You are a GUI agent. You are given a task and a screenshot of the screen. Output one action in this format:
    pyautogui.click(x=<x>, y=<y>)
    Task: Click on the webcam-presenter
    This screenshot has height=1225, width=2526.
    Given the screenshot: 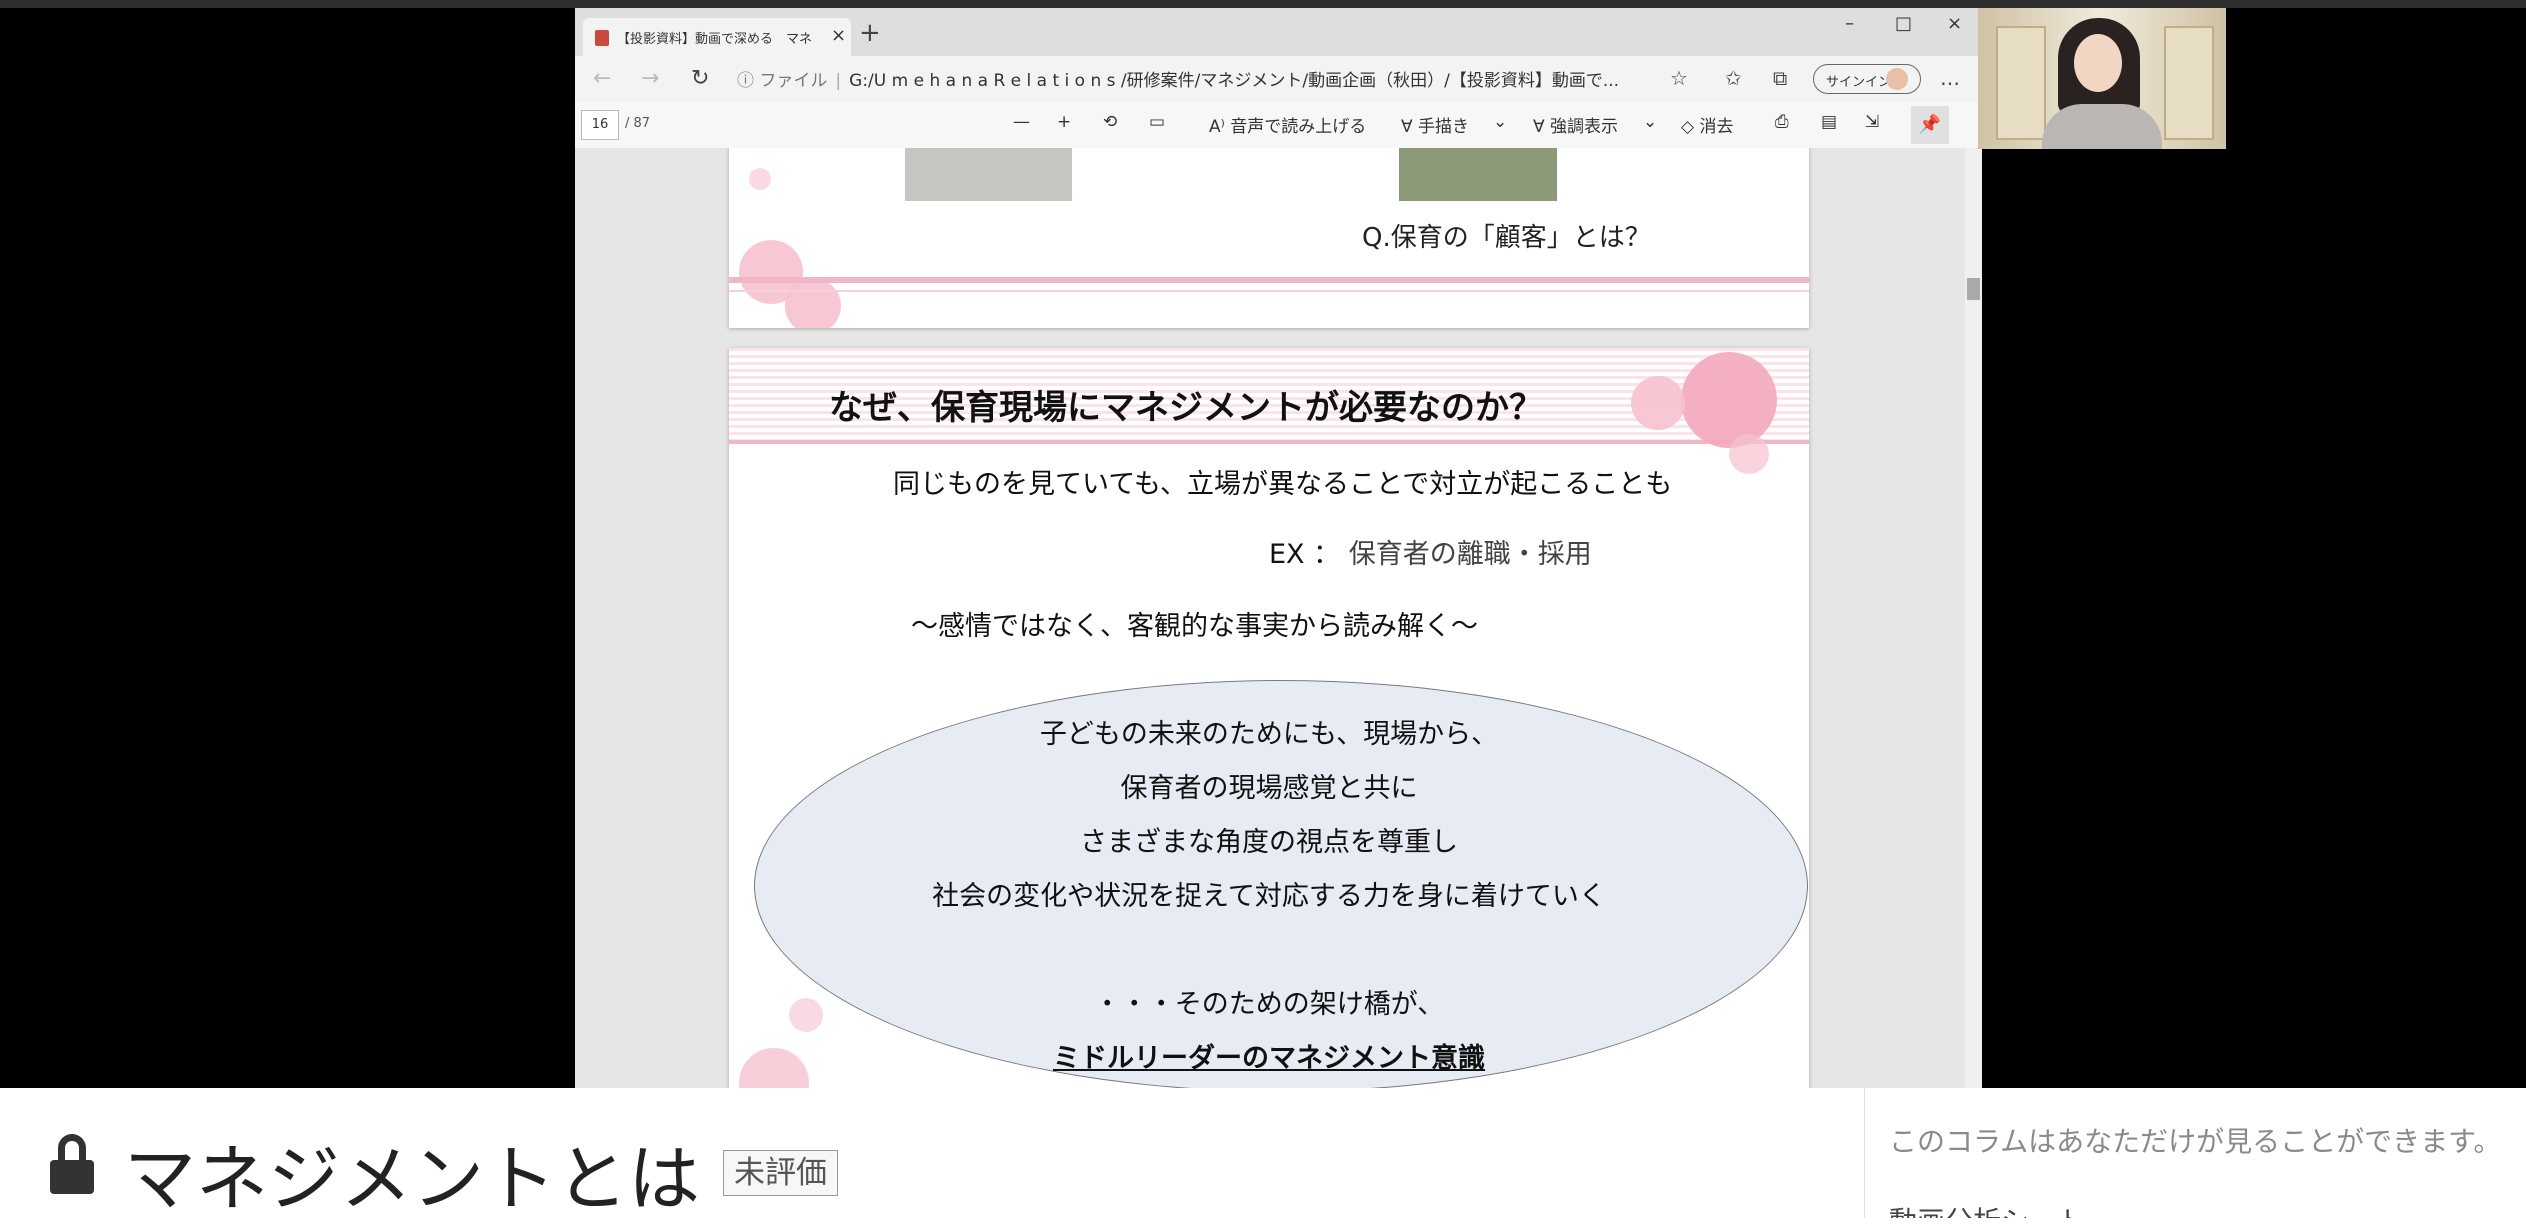 What is the action you would take?
    pyautogui.click(x=2102, y=78)
    